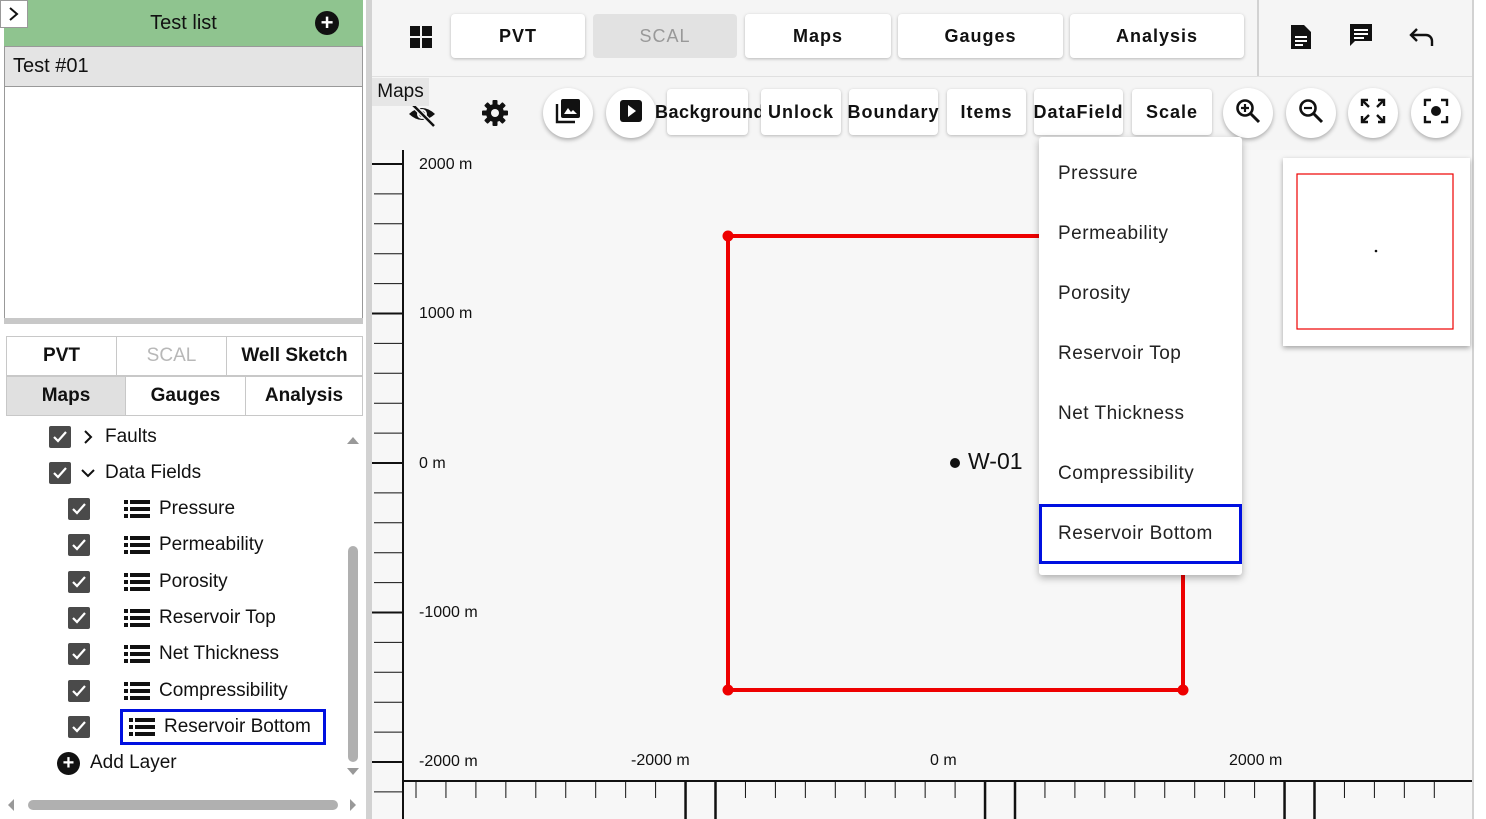 Image resolution: width=1486 pixels, height=819 pixels. I want to click on checkbox-data-fields, so click(60, 473).